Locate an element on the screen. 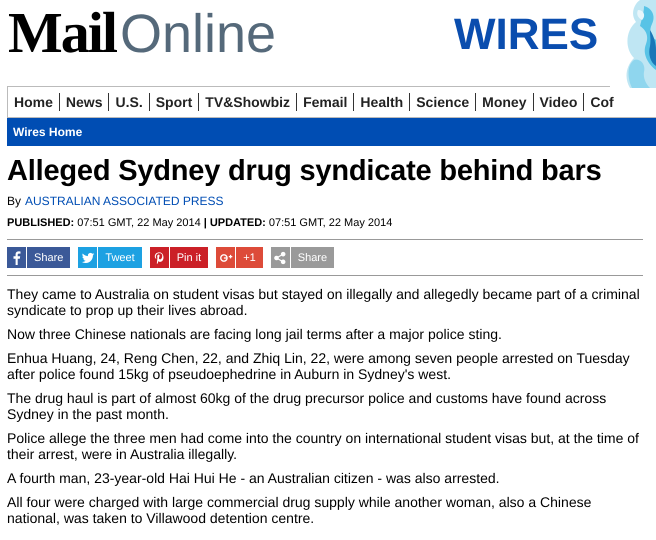 The height and width of the screenshot is (540, 656). nav-link: Video is located at coordinates (558, 102).